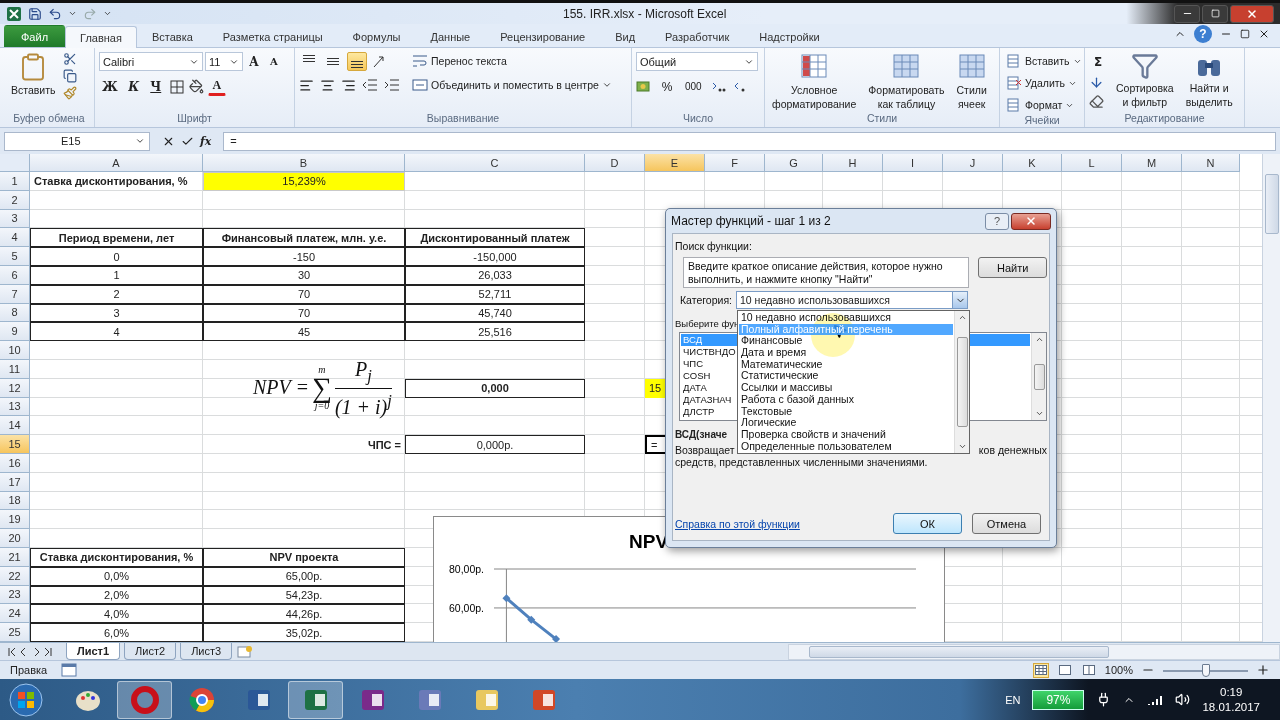 The image size is (1280, 720). Describe the element at coordinates (150, 651) in the screenshot. I see `sheet-tab: Лист2` at that location.